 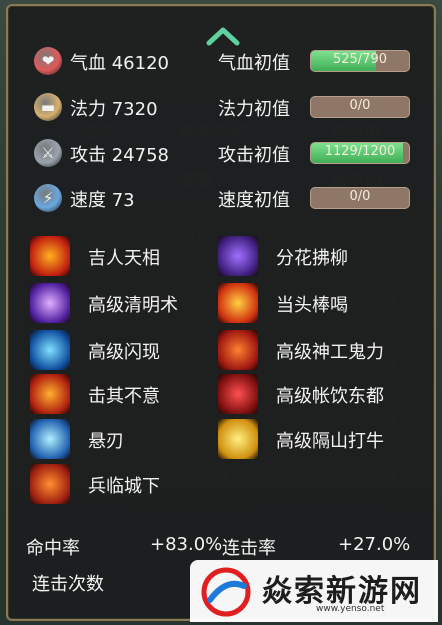 I want to click on blue-burst-icon, so click(x=50, y=350).